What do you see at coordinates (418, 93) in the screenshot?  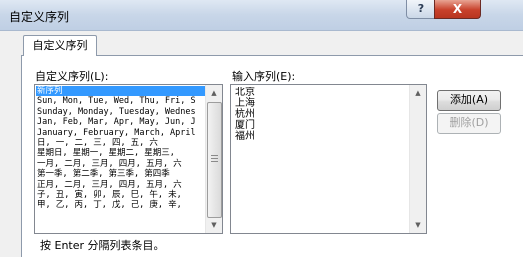 I see `input-scroll-up-arrow-icon: ▲` at bounding box center [418, 93].